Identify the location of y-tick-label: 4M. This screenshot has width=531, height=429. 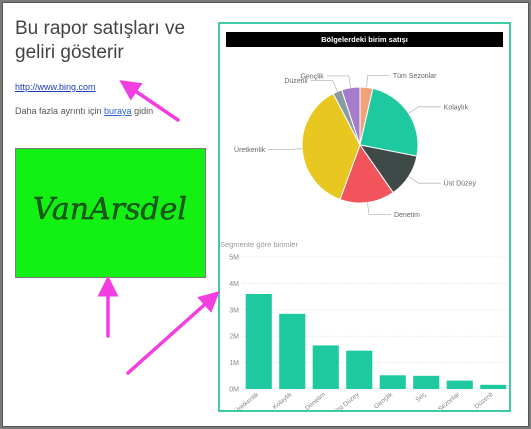
(234, 284).